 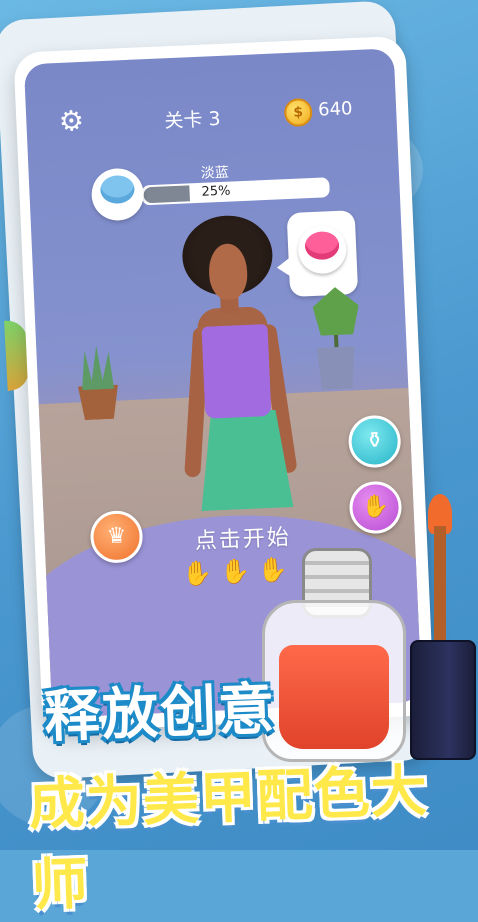 What do you see at coordinates (298, 112) in the screenshot?
I see `coin-icon: $` at bounding box center [298, 112].